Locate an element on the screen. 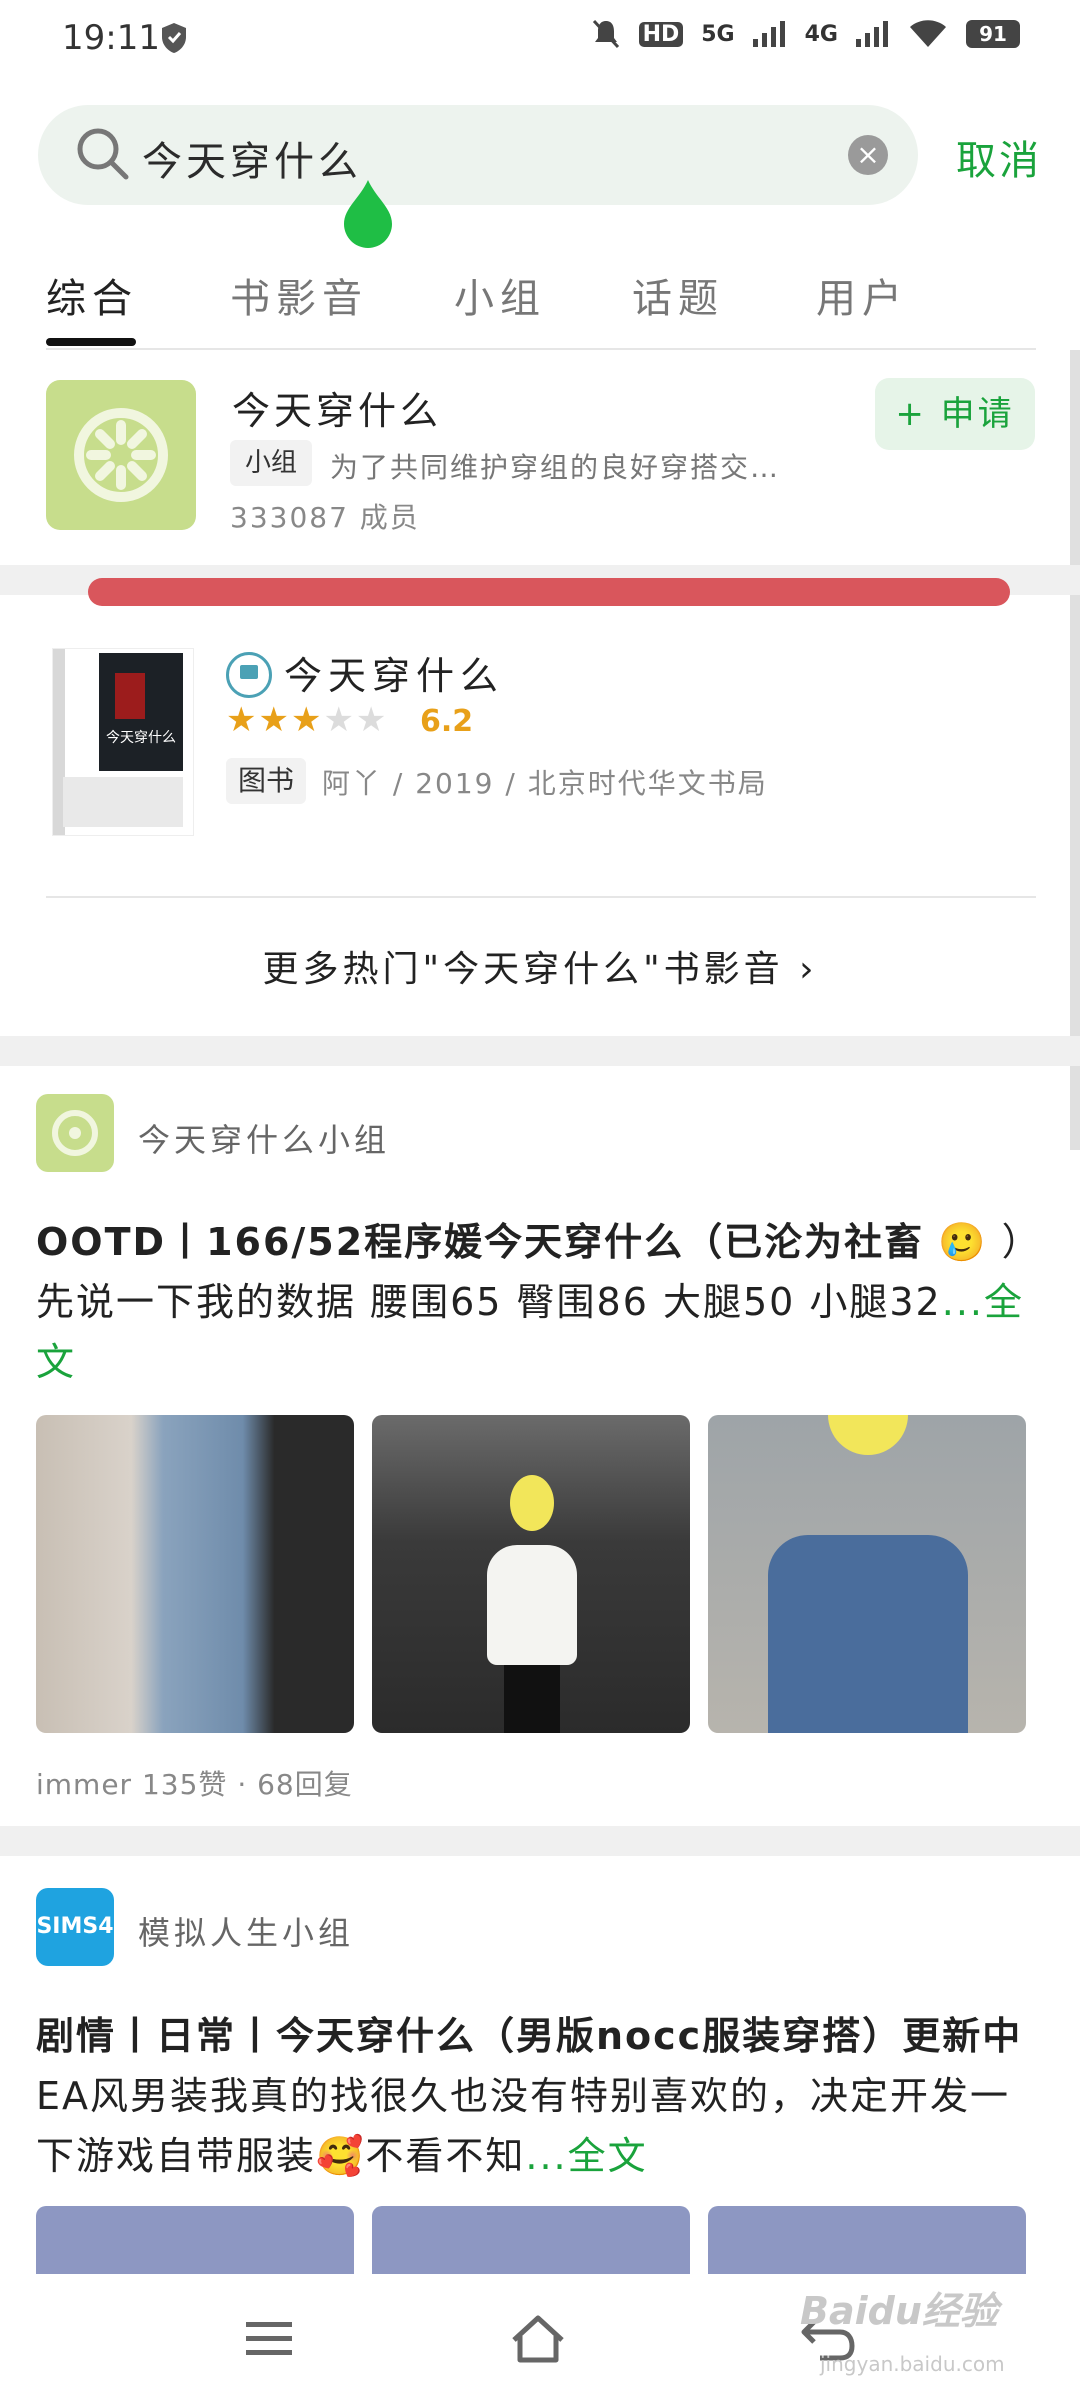  search-query: 今天穿什么 is located at coordinates (252, 158).